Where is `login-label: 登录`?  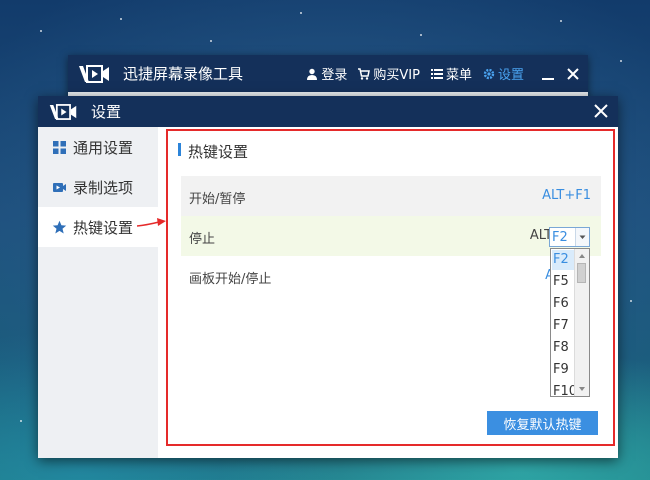
login-label: 登录 is located at coordinates (334, 75).